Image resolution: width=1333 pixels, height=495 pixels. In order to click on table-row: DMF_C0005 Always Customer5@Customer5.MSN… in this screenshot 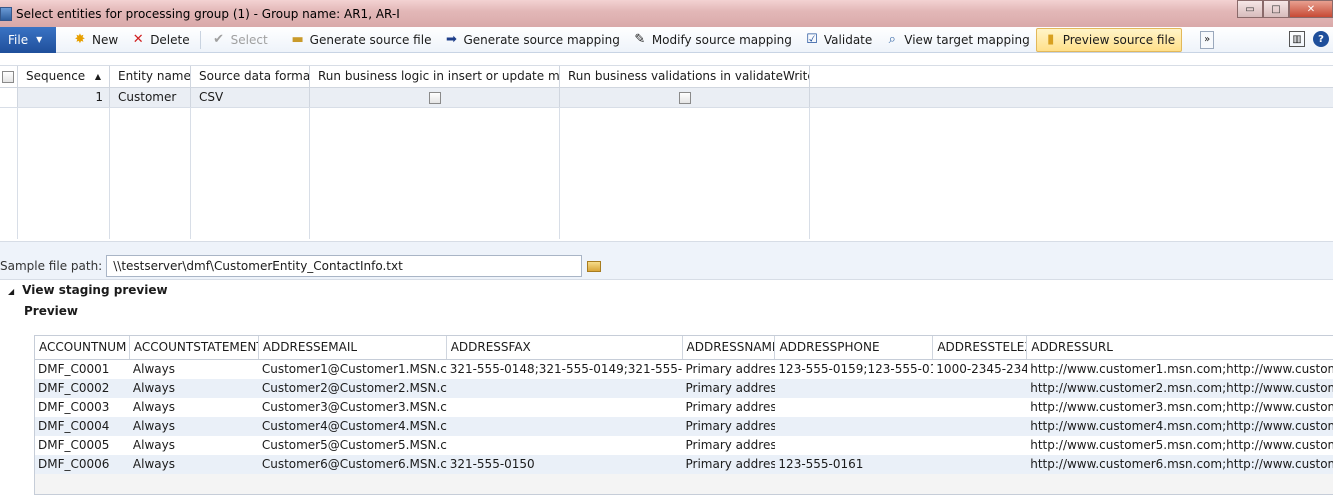, I will do `click(684, 445)`.